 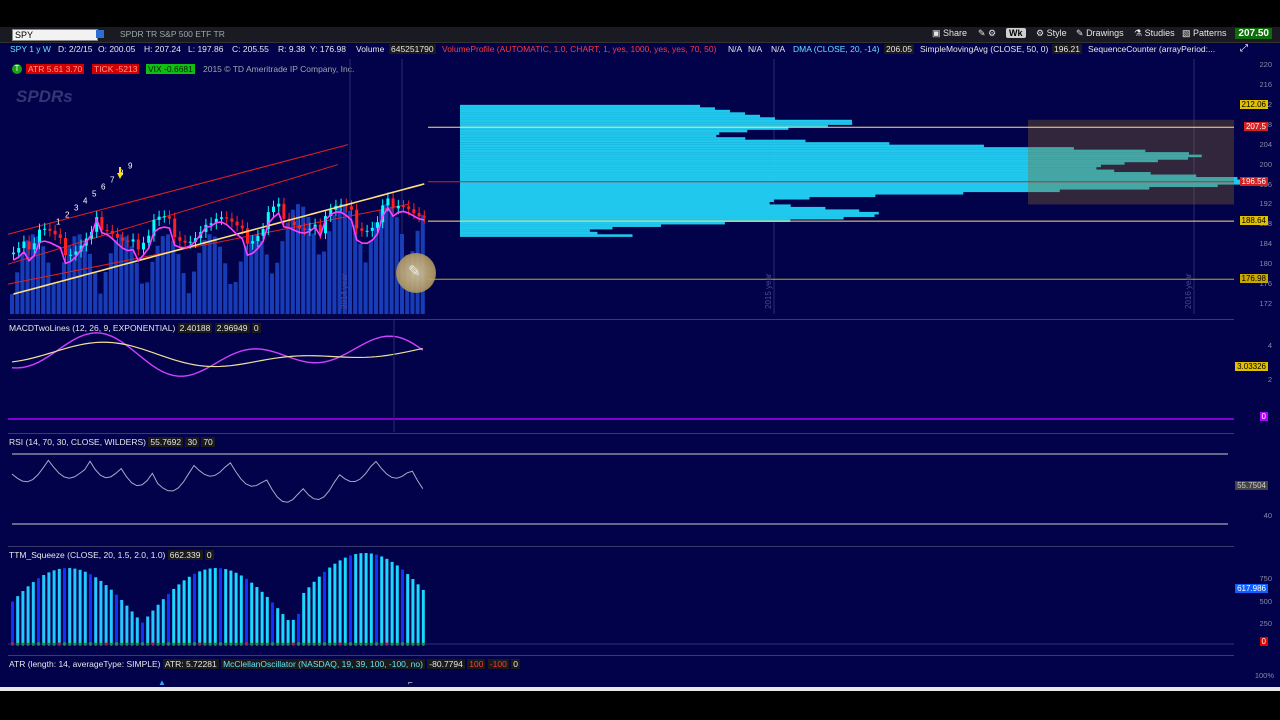 I want to click on bar-date: D: 2/2/15, so click(x=75, y=49).